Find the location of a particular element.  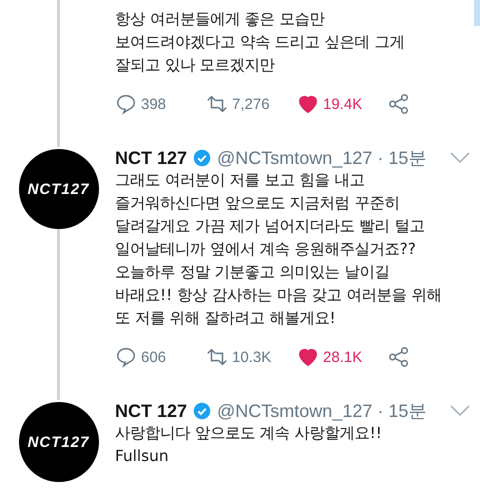

like-count: 28.1K is located at coordinates (342, 357).